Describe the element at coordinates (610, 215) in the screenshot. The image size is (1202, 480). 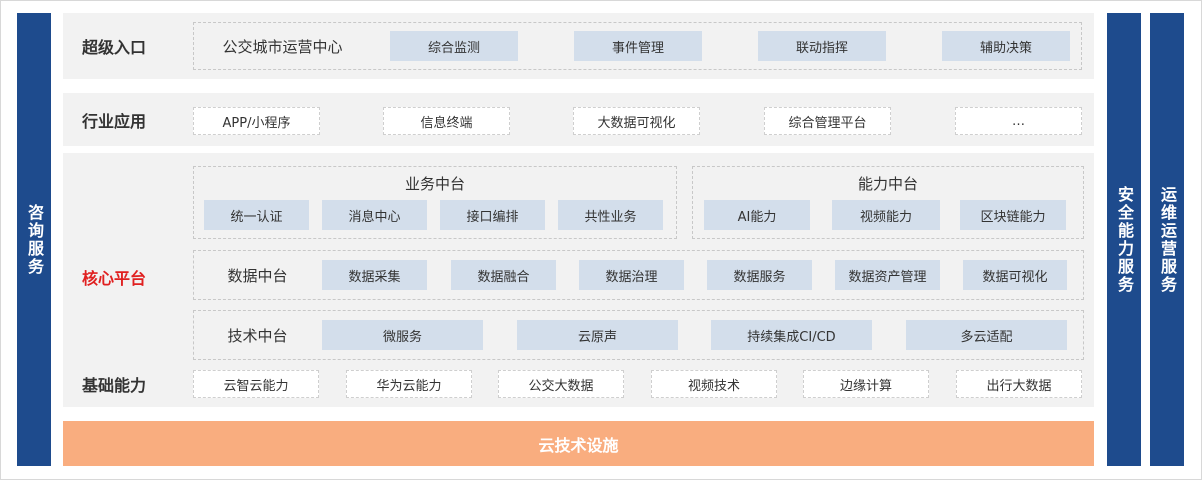
I see `item-common-business: 共性业务` at that location.